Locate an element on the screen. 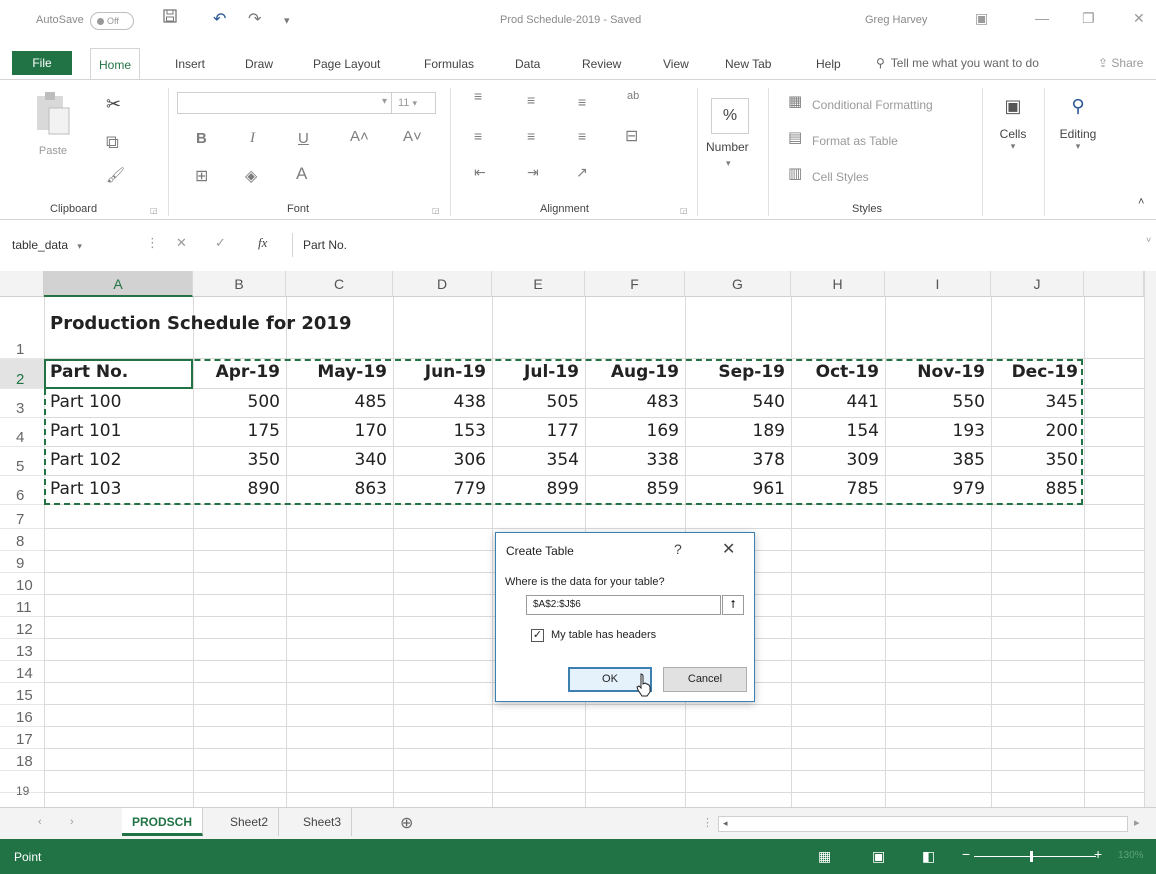 The width and height of the screenshot is (1156, 874). page-break-view-icon: ◧ is located at coordinates (928, 856).